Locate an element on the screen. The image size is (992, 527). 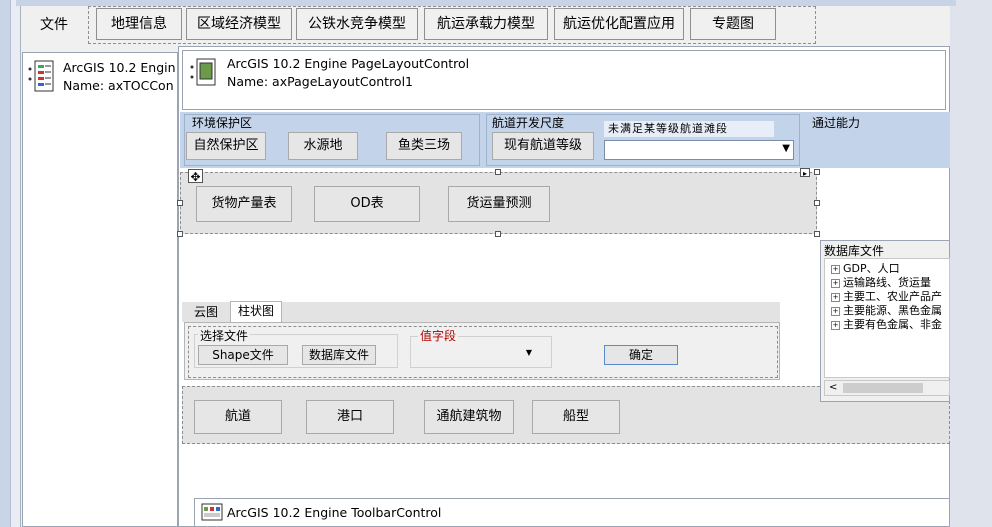
goods-output-table-button: 货物产量表 is located at coordinates (244, 204).